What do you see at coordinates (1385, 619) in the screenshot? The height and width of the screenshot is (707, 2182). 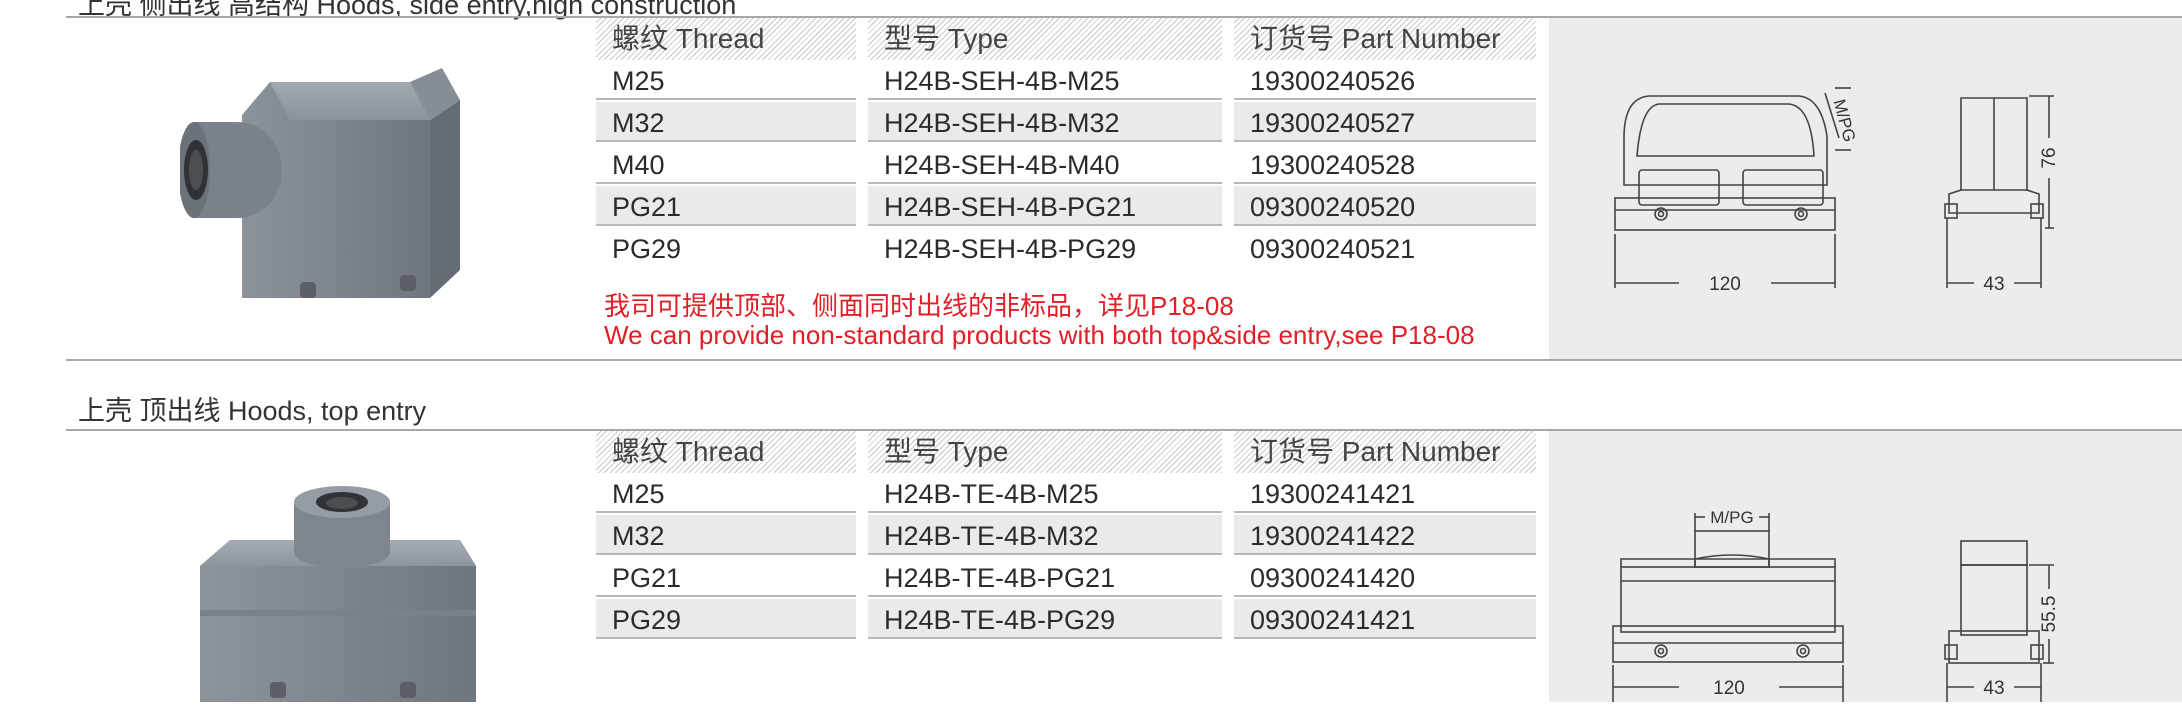 I see `part-number-cell: 09300241421` at bounding box center [1385, 619].